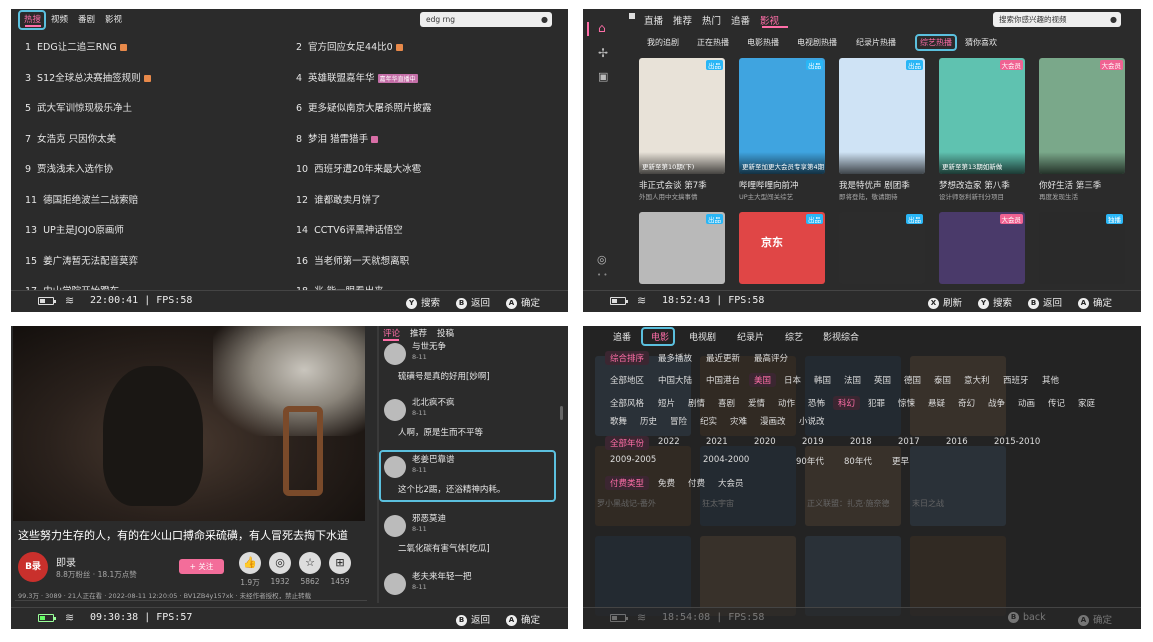 This screenshot has width=1153, height=642. I want to click on nav-3: 纪录片, so click(750, 336).